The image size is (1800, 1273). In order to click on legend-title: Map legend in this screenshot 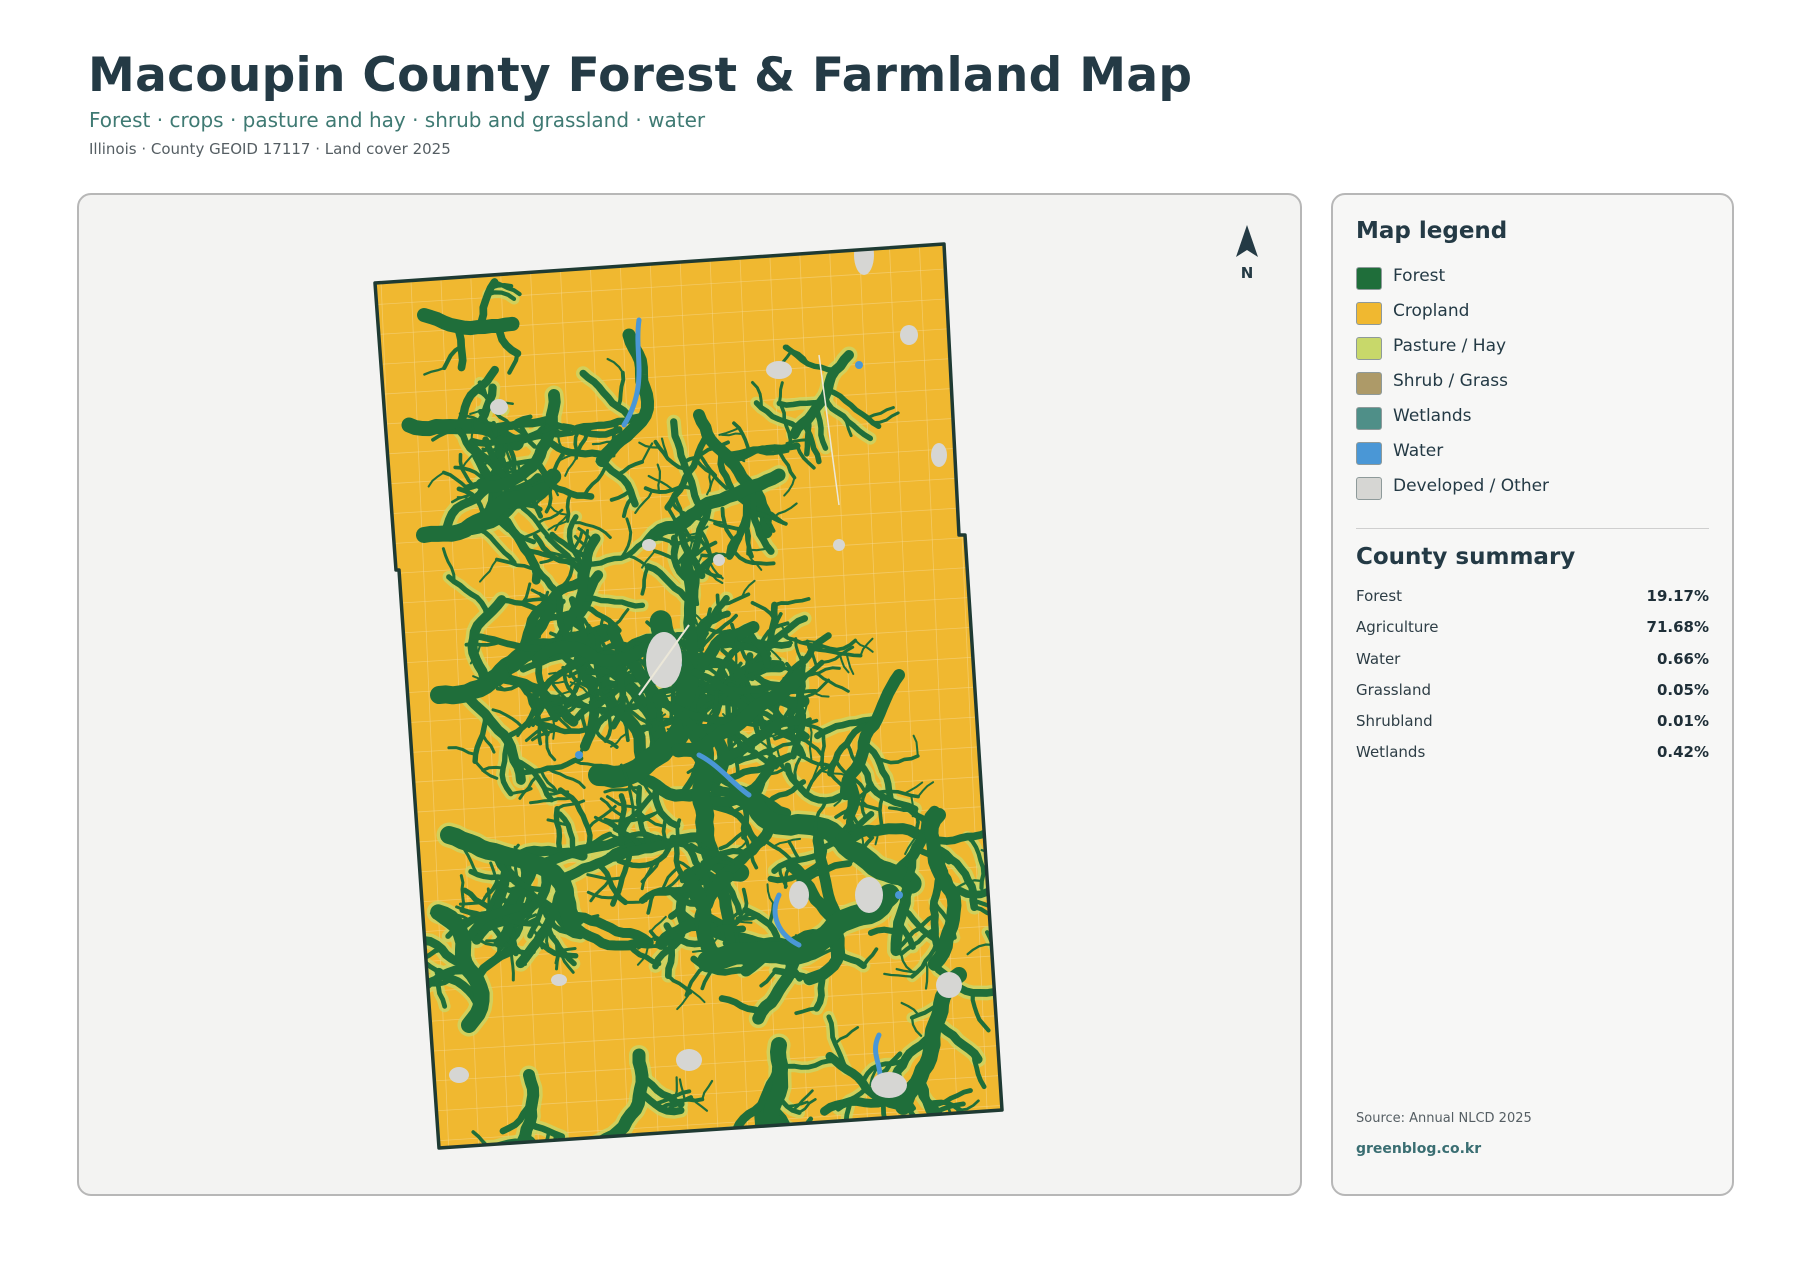, I will do `click(1432, 231)`.